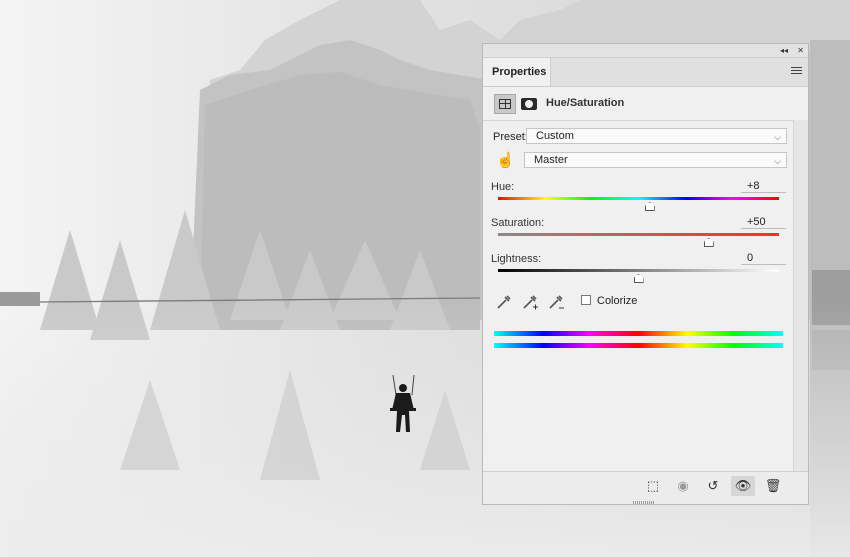 The image size is (850, 557). What do you see at coordinates (503, 187) in the screenshot?
I see `hue-label: Hue:` at bounding box center [503, 187].